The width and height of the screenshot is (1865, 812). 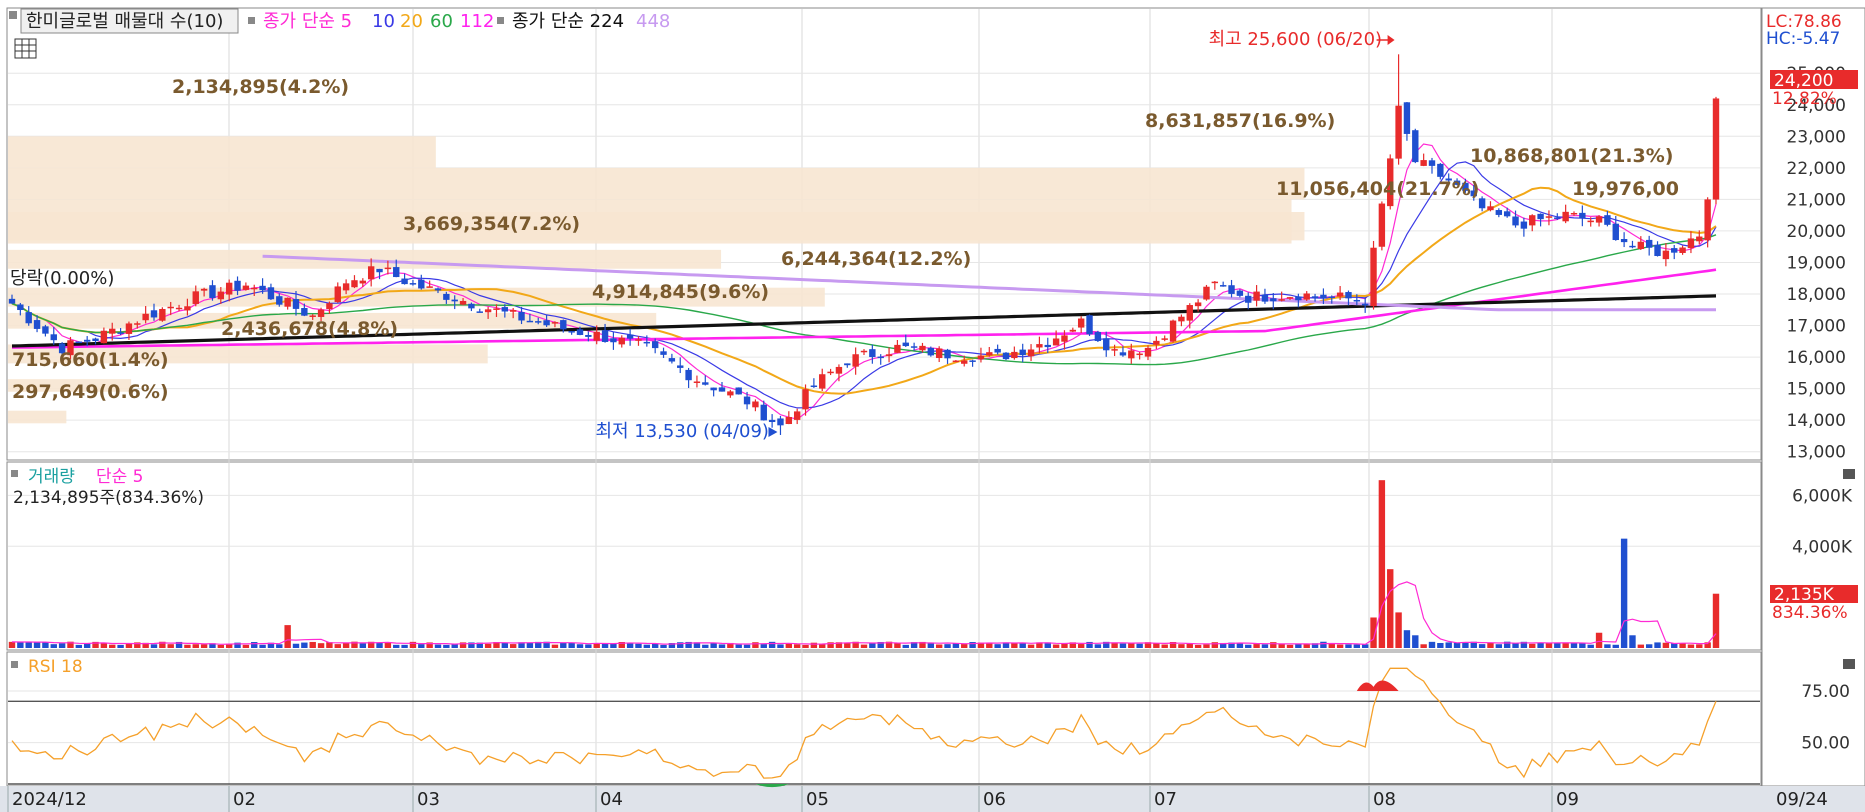 I want to click on y-tick-label: 23,000, so click(x=1816, y=137).